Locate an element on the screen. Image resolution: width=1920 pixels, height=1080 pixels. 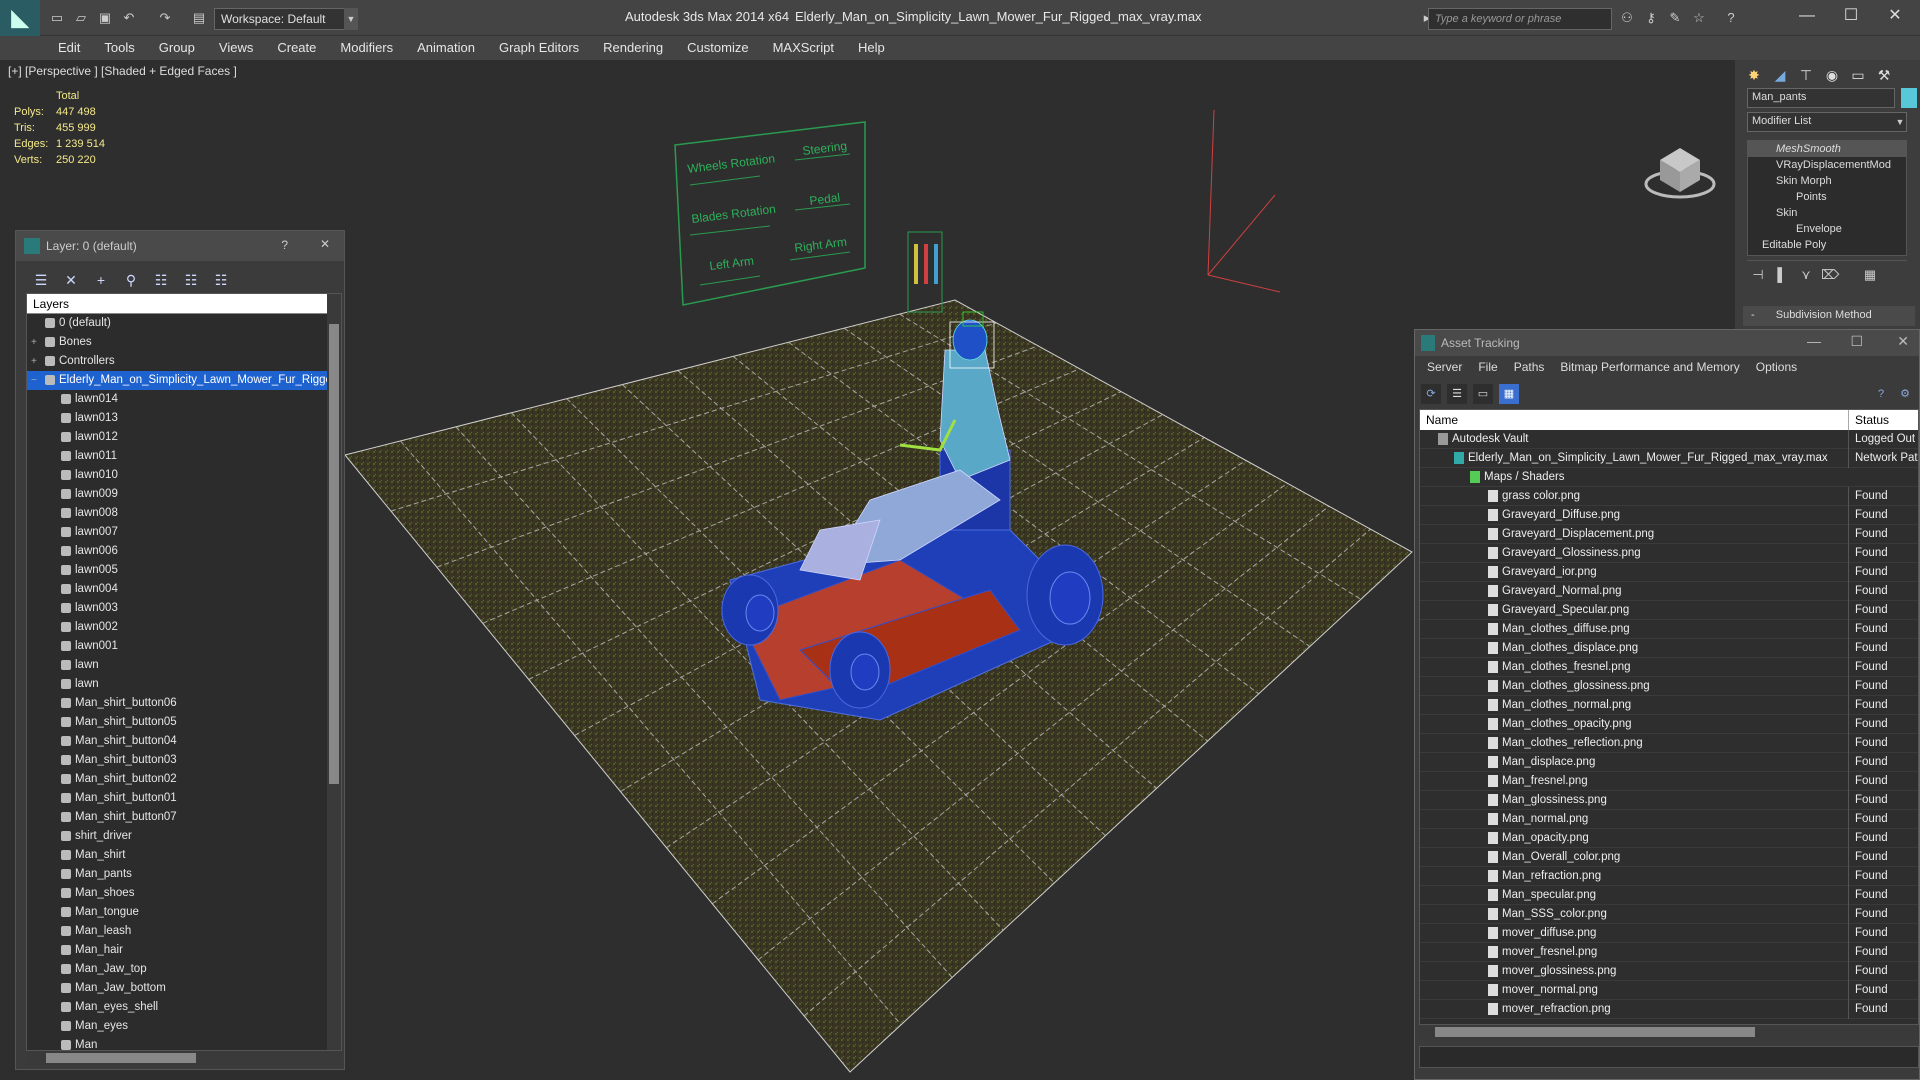
table-row: Man_normal.png Found is located at coordinates (1669, 819).